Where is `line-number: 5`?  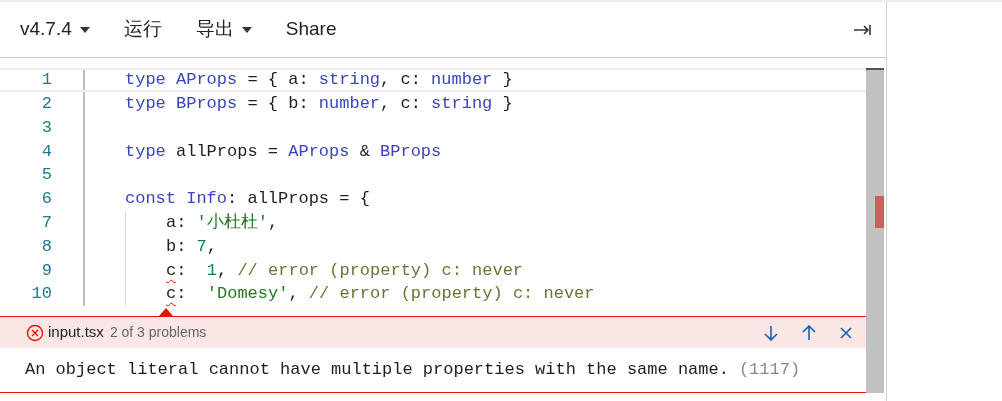
line-number: 5 is located at coordinates (46, 175).